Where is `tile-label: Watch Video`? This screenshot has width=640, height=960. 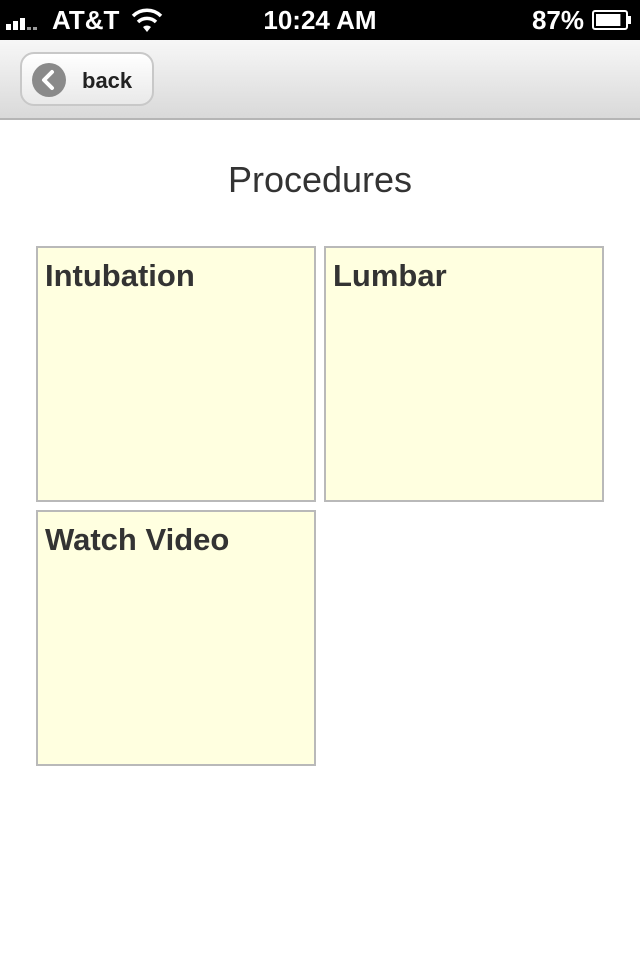
tile-label: Watch Video is located at coordinates (137, 539).